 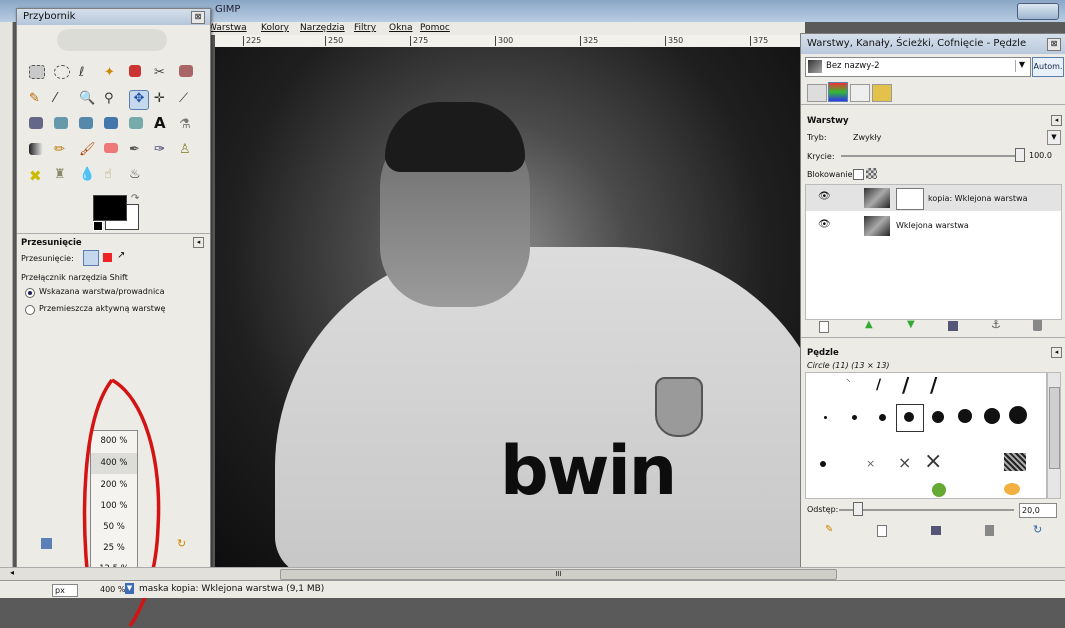 What do you see at coordinates (882, 93) in the screenshot?
I see `tab-undo-icon` at bounding box center [882, 93].